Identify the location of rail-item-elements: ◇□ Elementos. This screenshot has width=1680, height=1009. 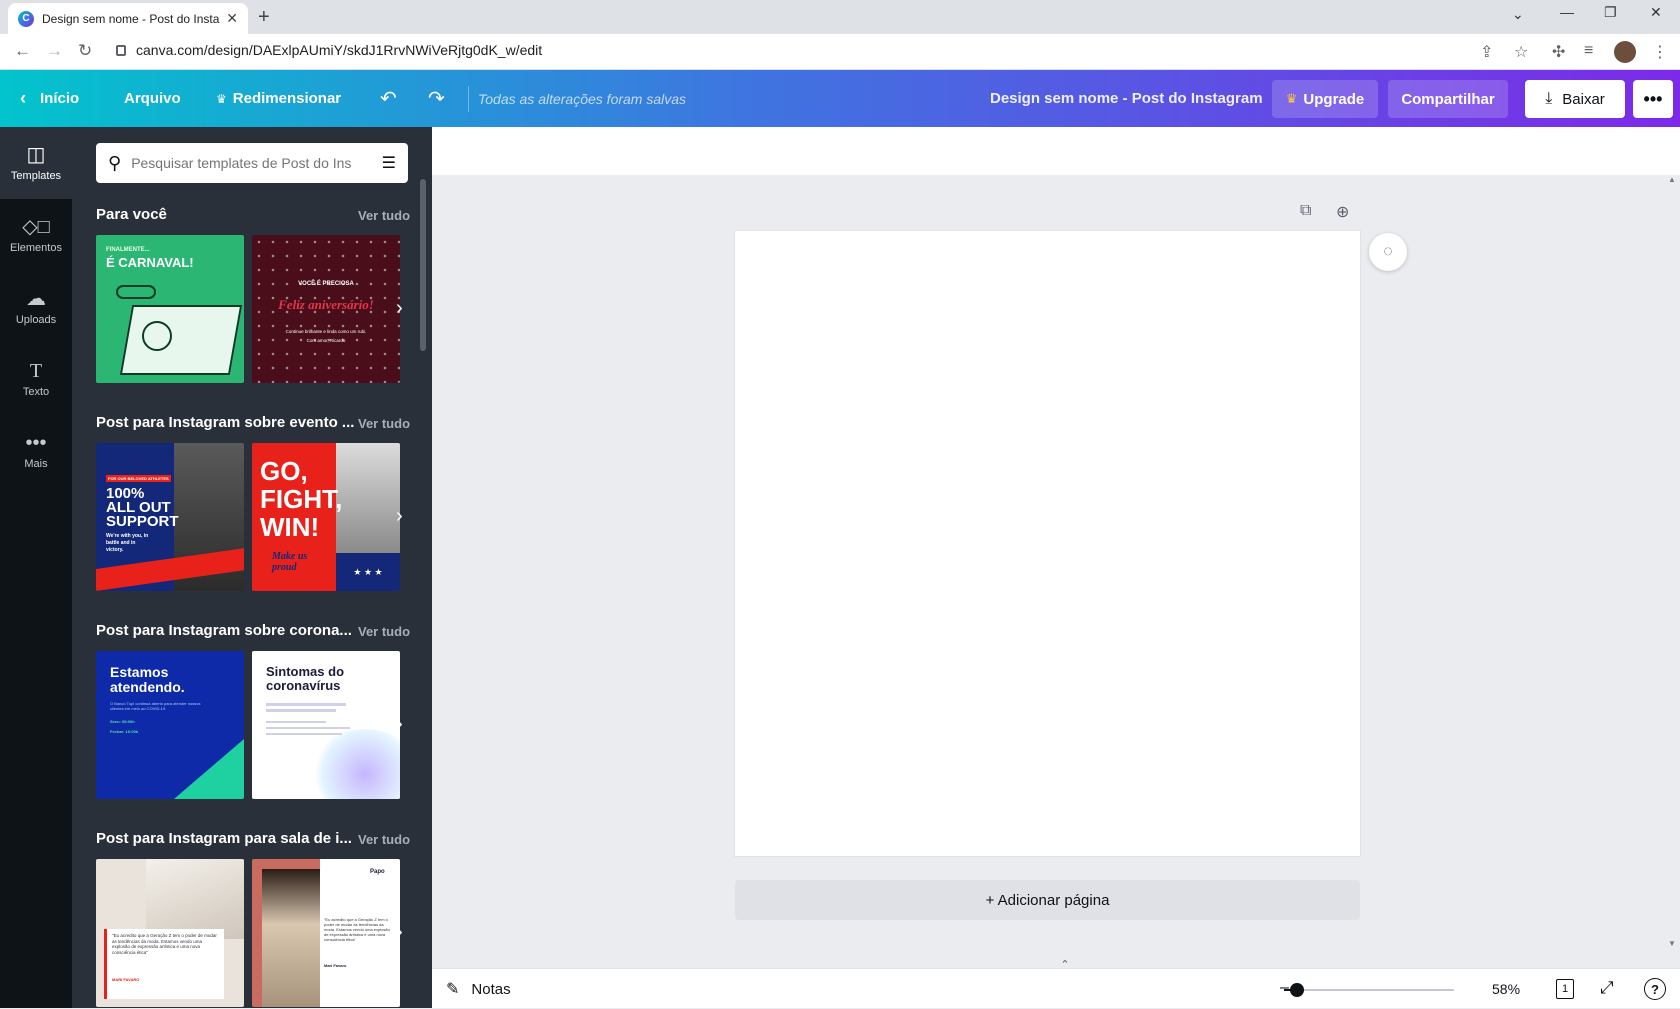
(36, 235).